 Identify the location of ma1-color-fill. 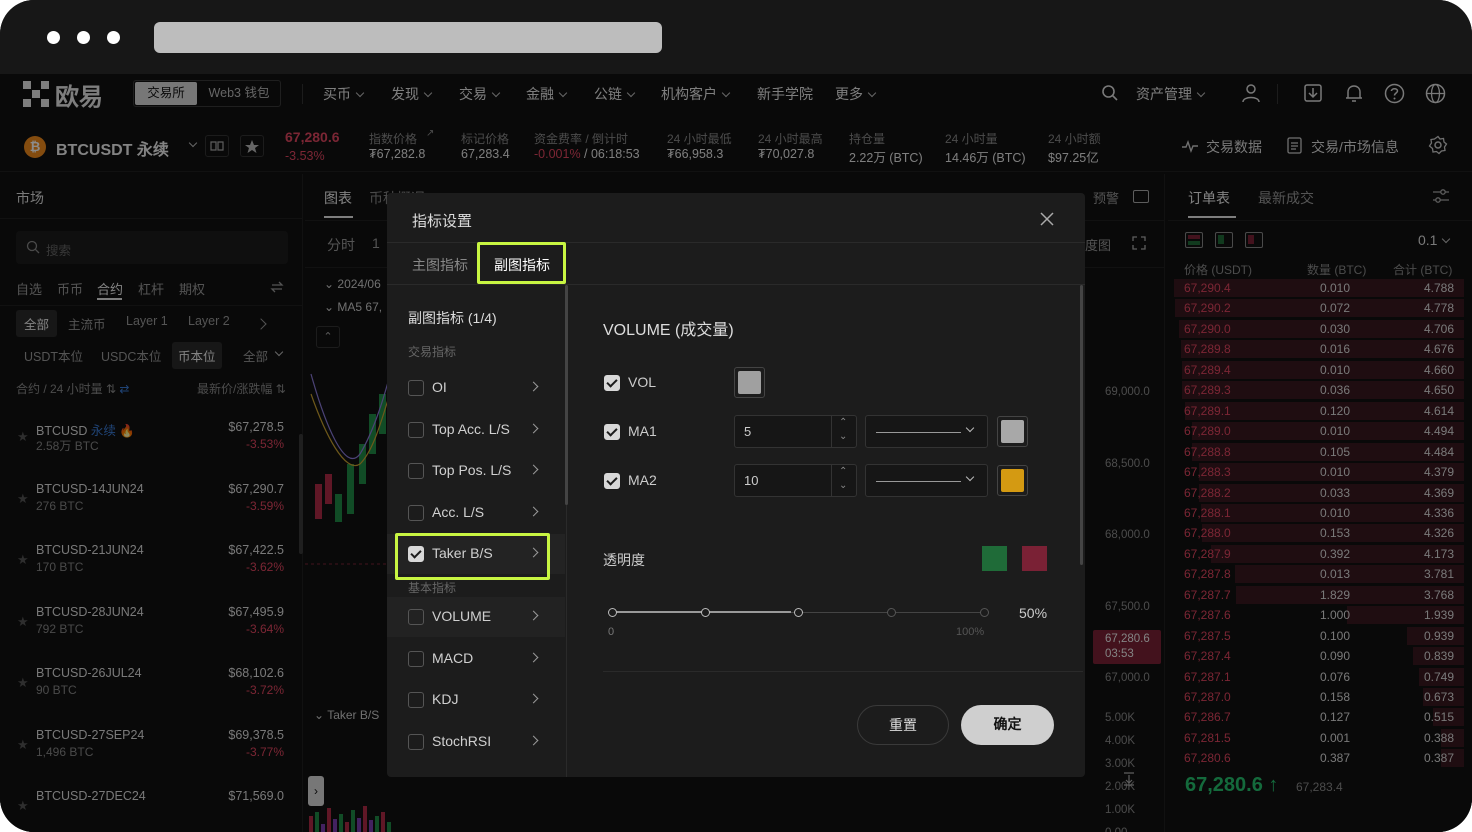
(1012, 431).